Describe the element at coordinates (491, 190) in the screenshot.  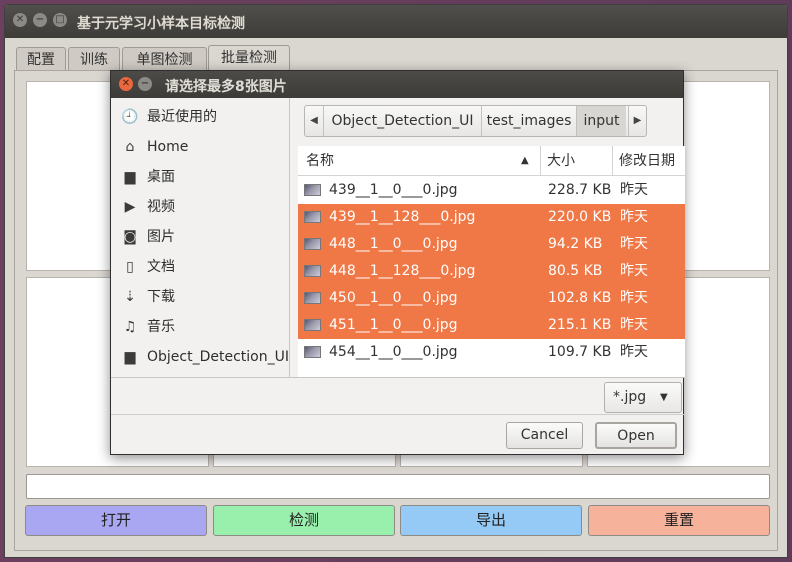
I see `file-row: 439__1__0___0.jpg 228.7 KB 昨天` at that location.